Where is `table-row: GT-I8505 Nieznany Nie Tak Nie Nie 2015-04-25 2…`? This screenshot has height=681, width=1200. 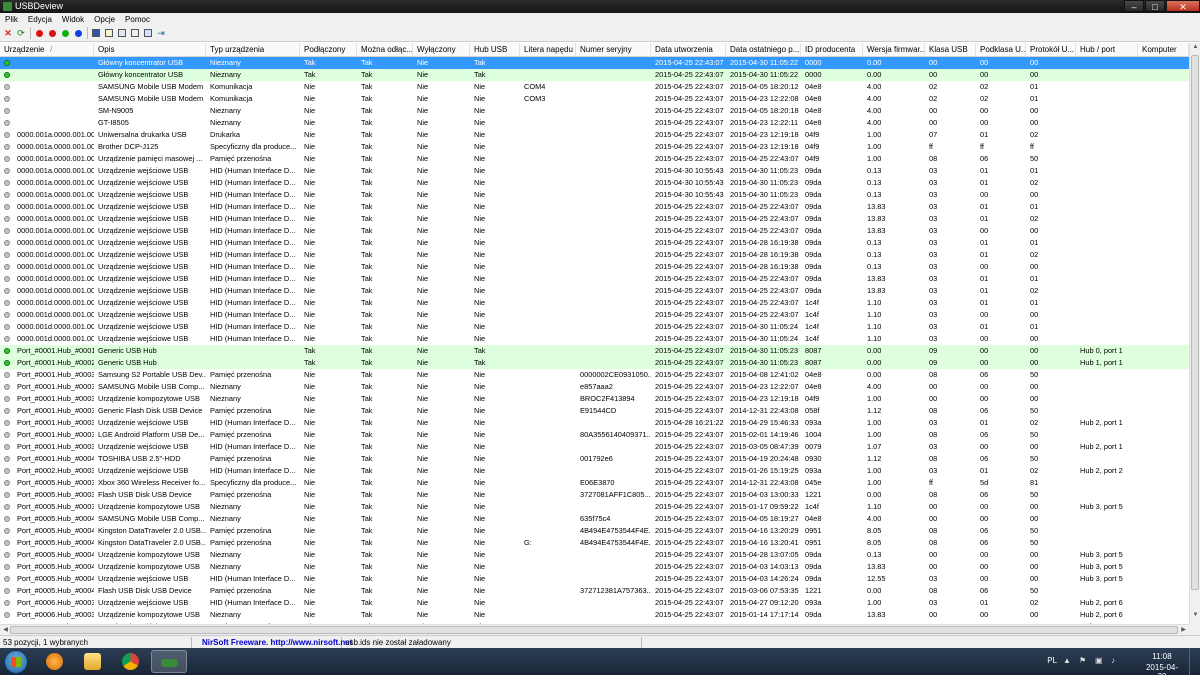
table-row: GT-I8505 Nieznany Nie Tak Nie Nie 2015-04-25 2… is located at coordinates (594, 123).